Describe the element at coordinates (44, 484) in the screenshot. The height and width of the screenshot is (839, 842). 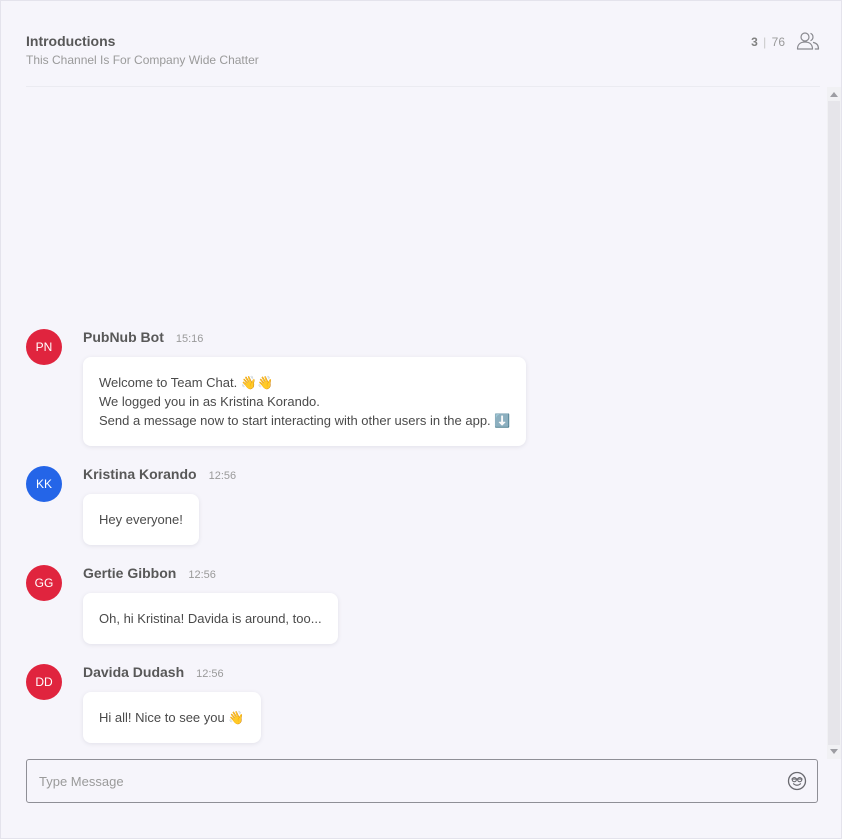
I see `avatar: KK` at that location.